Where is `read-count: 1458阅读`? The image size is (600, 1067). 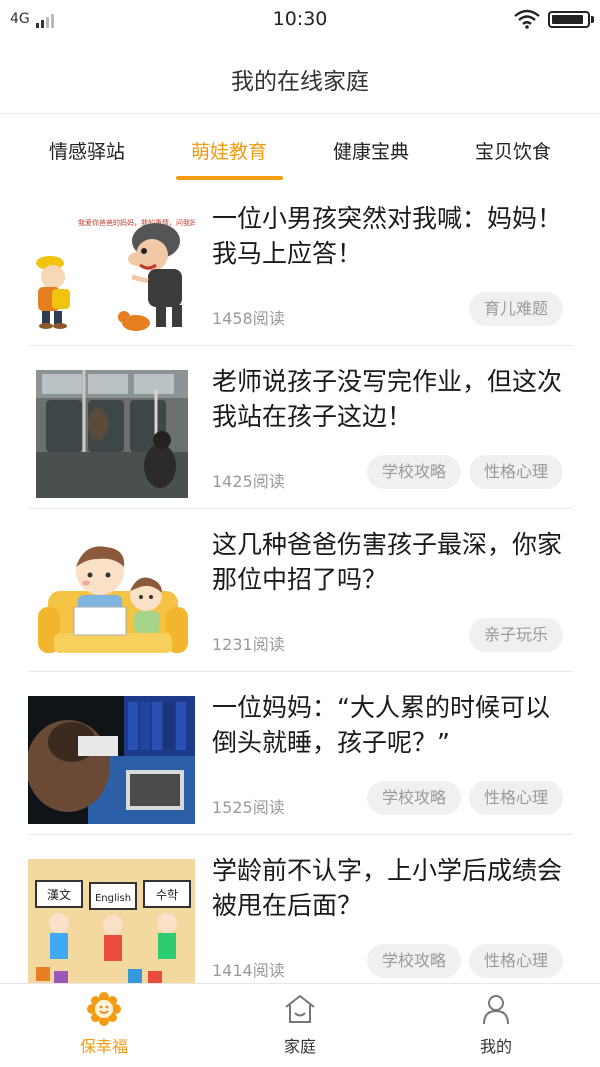 read-count: 1458阅读 is located at coordinates (248, 318).